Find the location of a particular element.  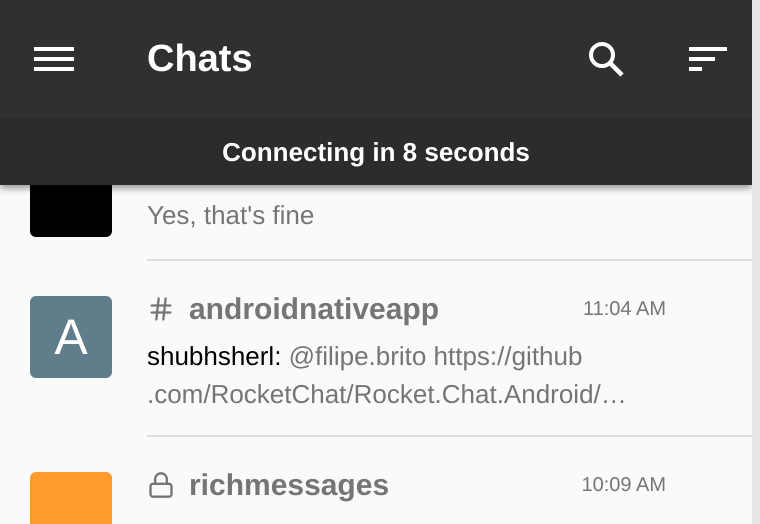

message-time: 11:04 AM is located at coordinates (624, 309).